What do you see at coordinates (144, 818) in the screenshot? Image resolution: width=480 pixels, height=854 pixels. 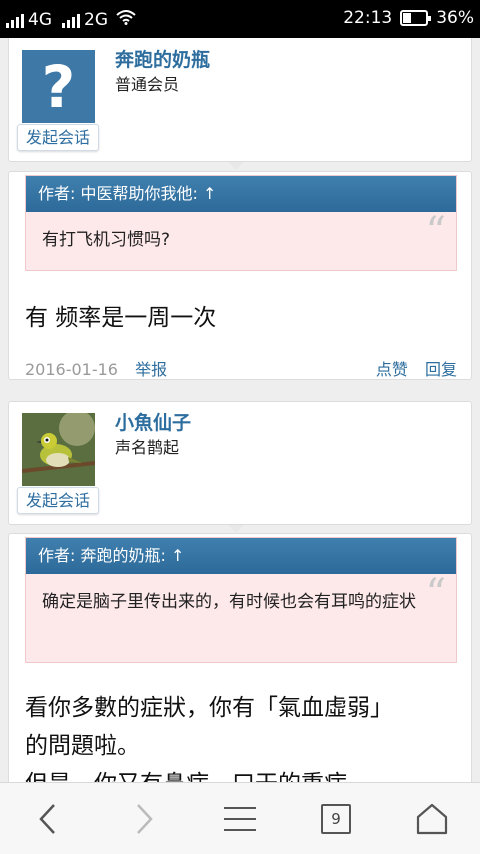 I see `forward-icon` at bounding box center [144, 818].